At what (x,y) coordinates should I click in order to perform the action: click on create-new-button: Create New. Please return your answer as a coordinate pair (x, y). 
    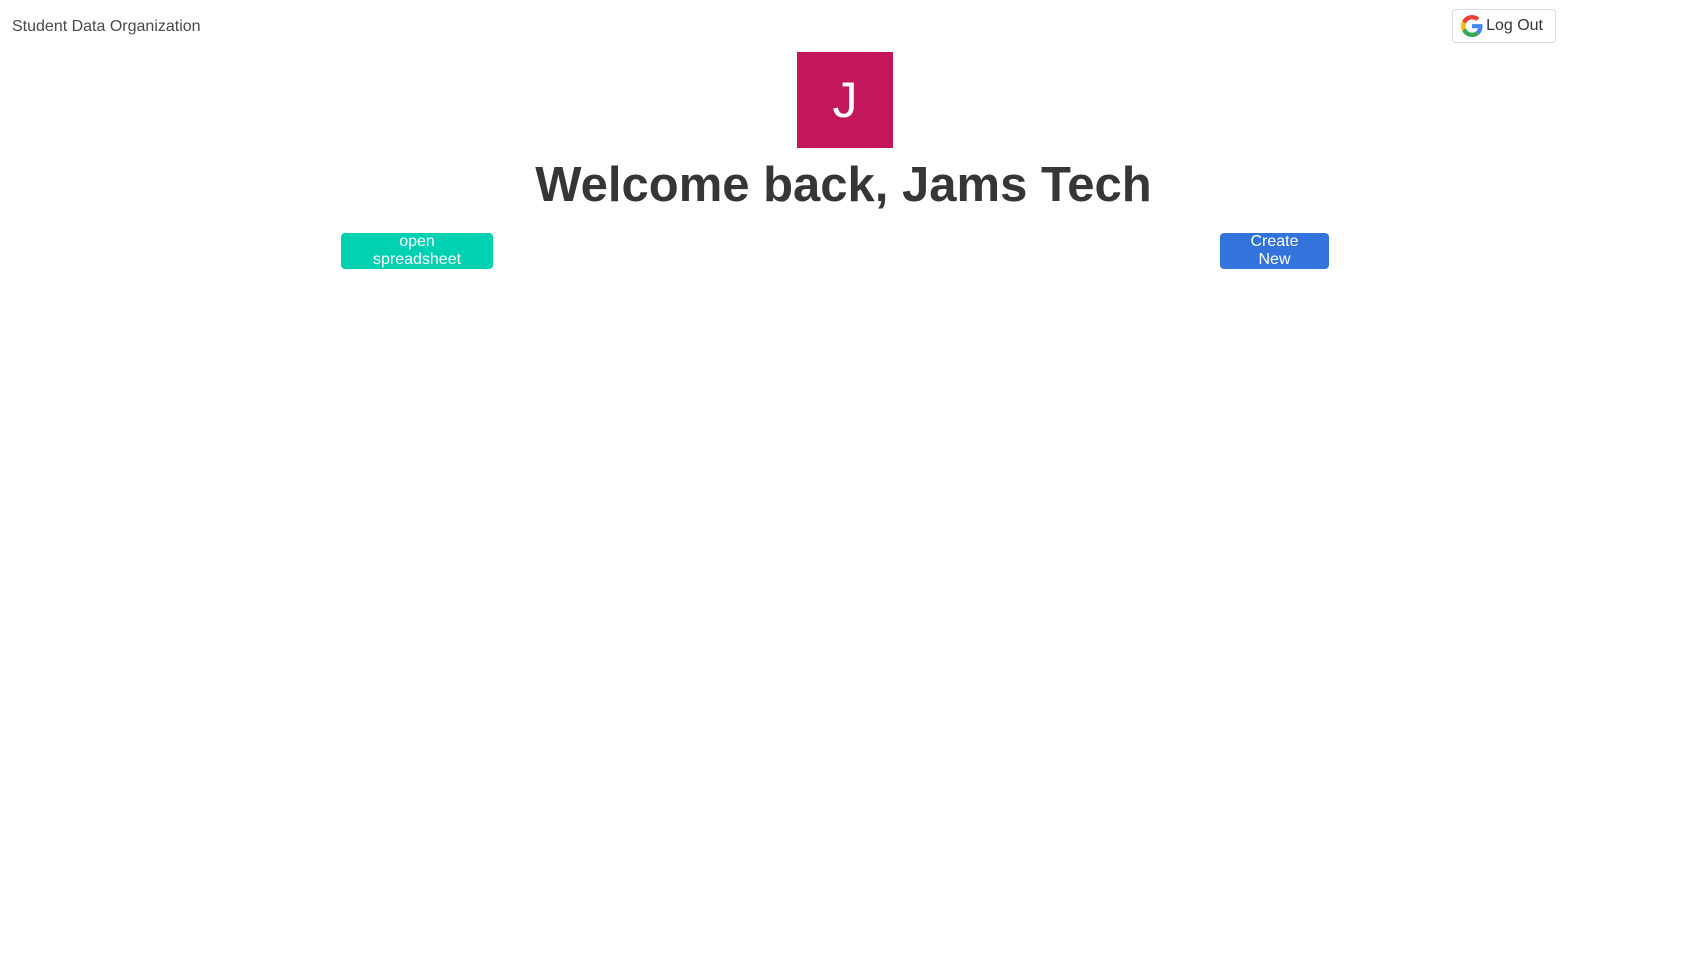
    Looking at the image, I should click on (1274, 251).